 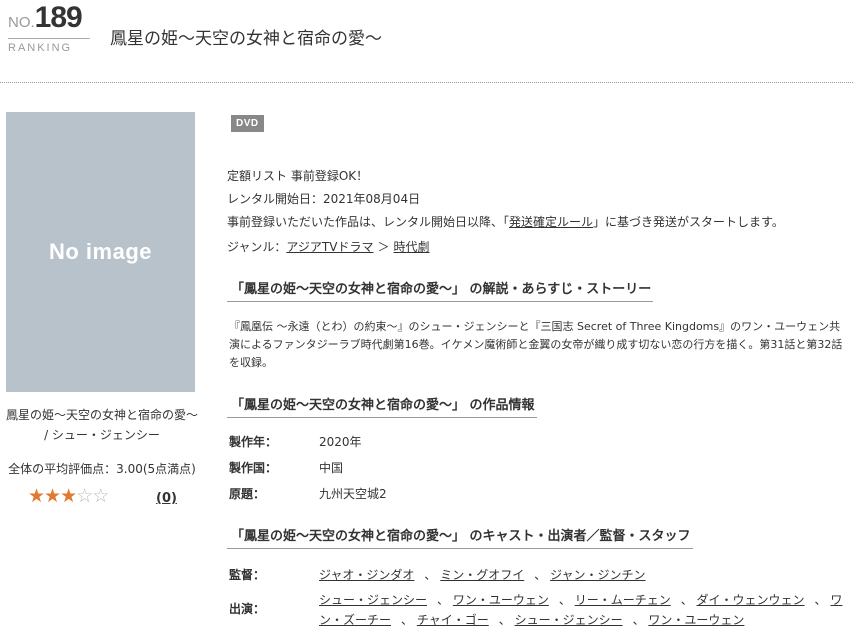 What do you see at coordinates (353, 494) in the screenshot?
I see `original-title-value: 九州天空城2` at bounding box center [353, 494].